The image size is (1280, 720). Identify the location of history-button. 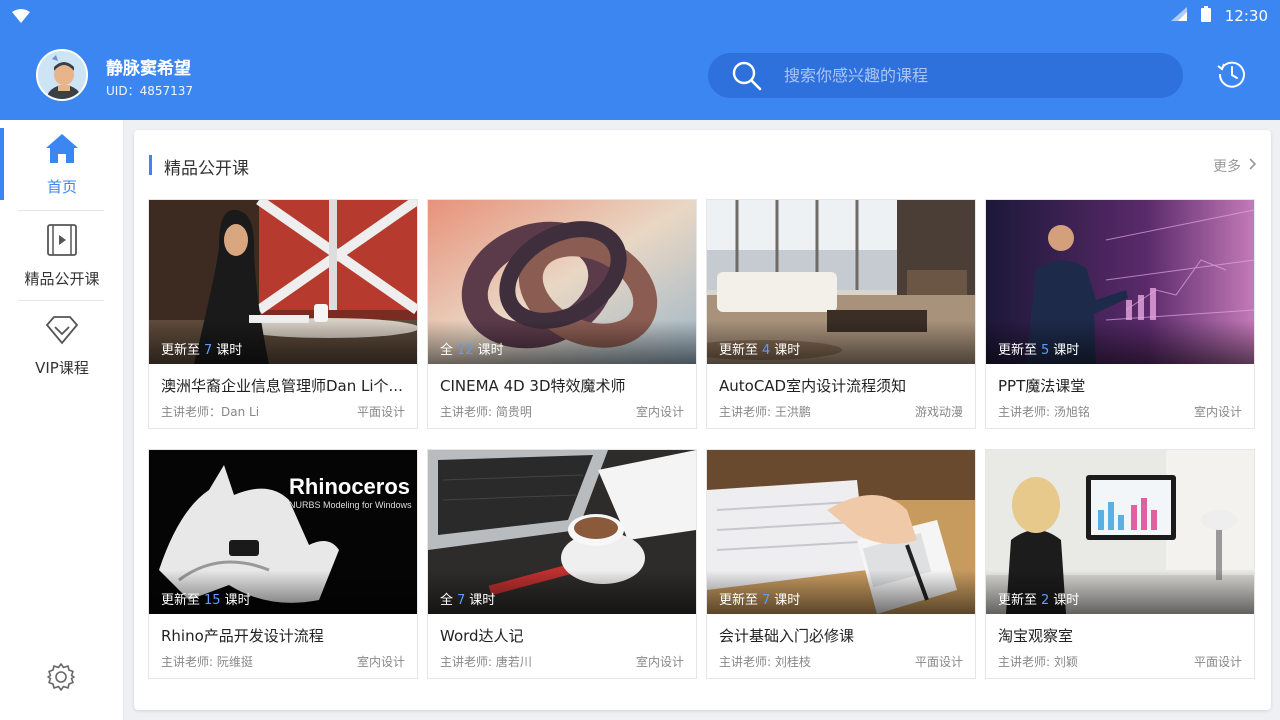
(1232, 76).